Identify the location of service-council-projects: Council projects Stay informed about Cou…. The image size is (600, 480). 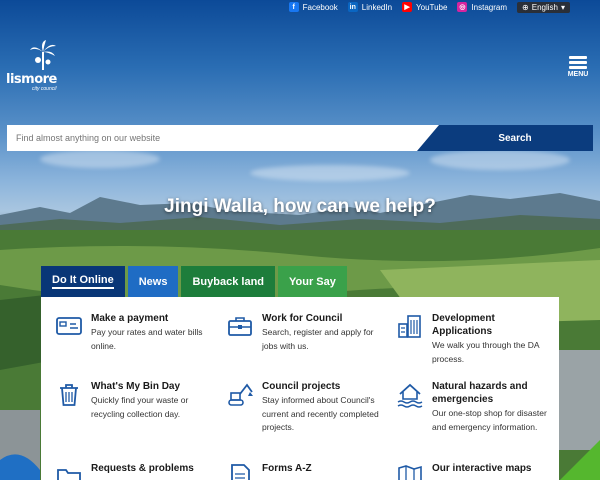
(306, 407).